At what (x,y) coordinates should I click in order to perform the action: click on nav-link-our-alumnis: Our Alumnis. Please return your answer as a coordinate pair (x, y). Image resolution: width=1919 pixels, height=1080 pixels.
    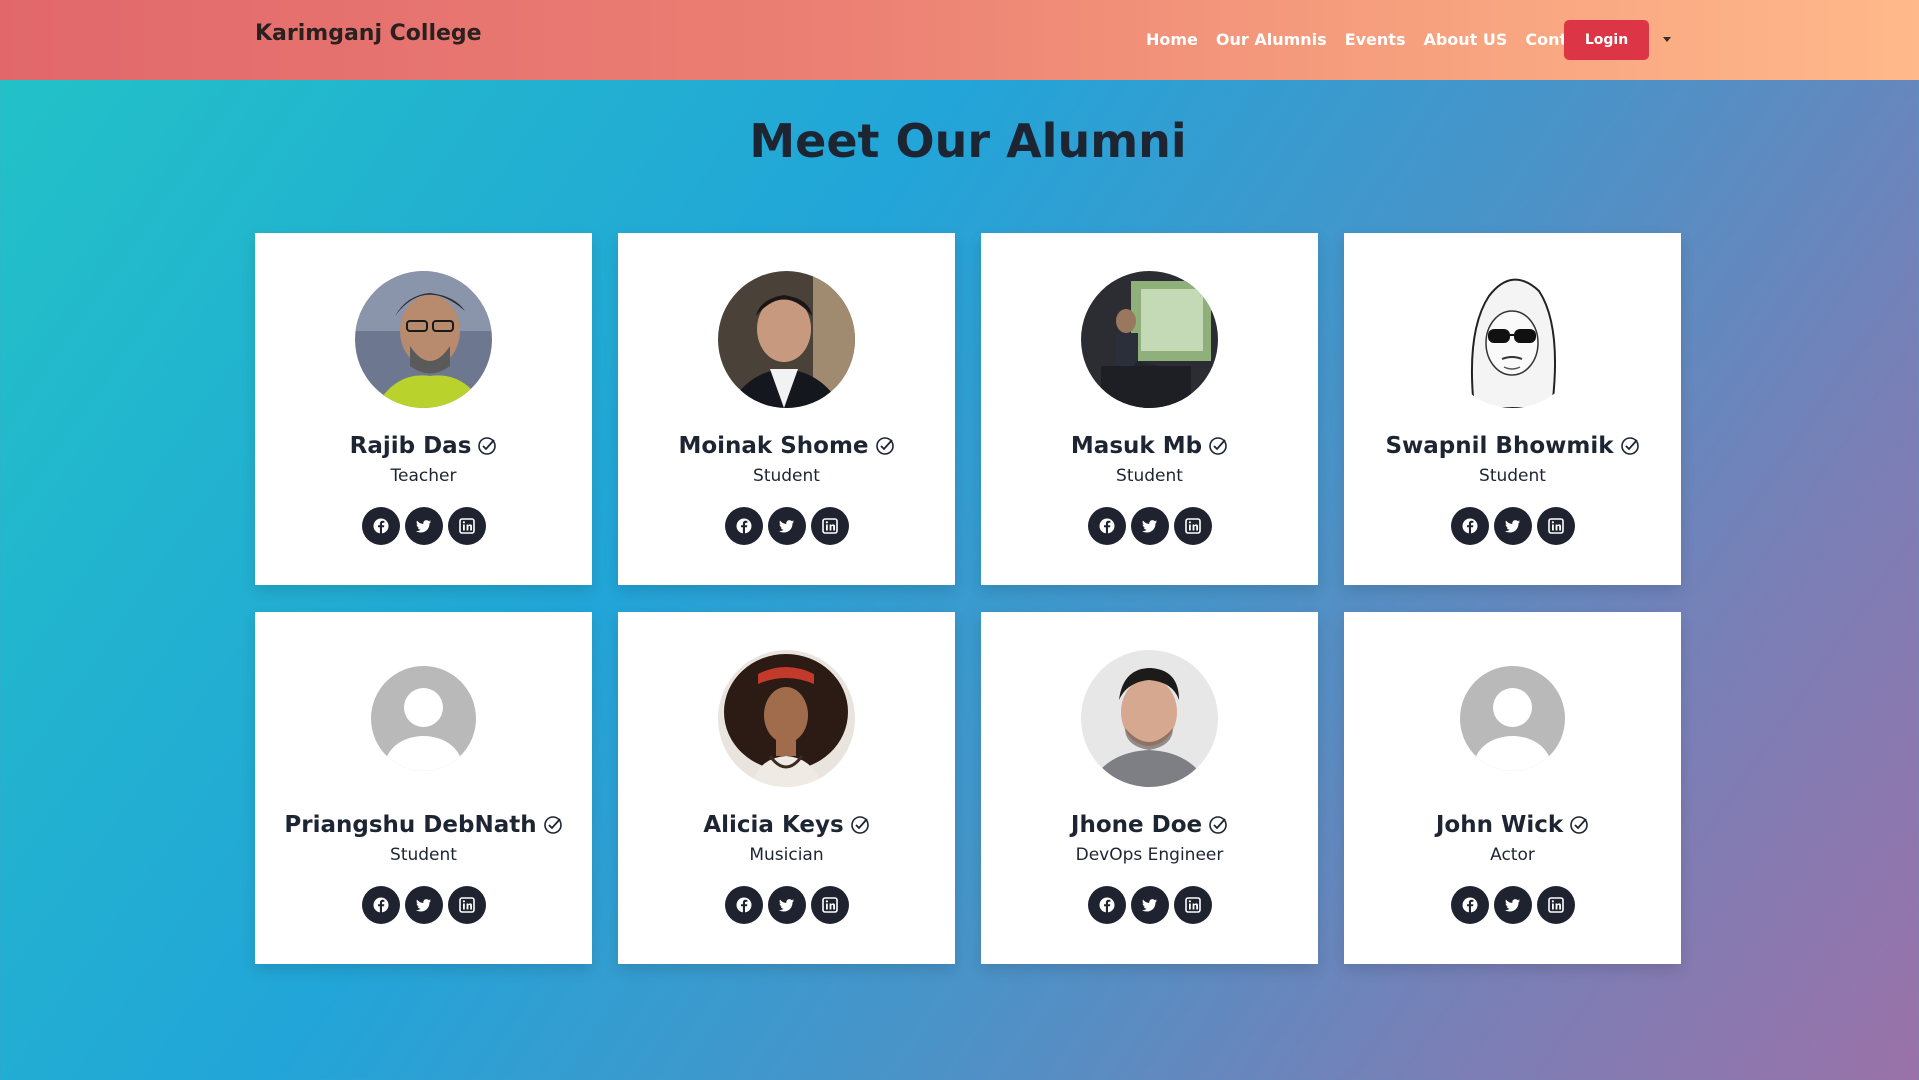
    Looking at the image, I should click on (1271, 39).